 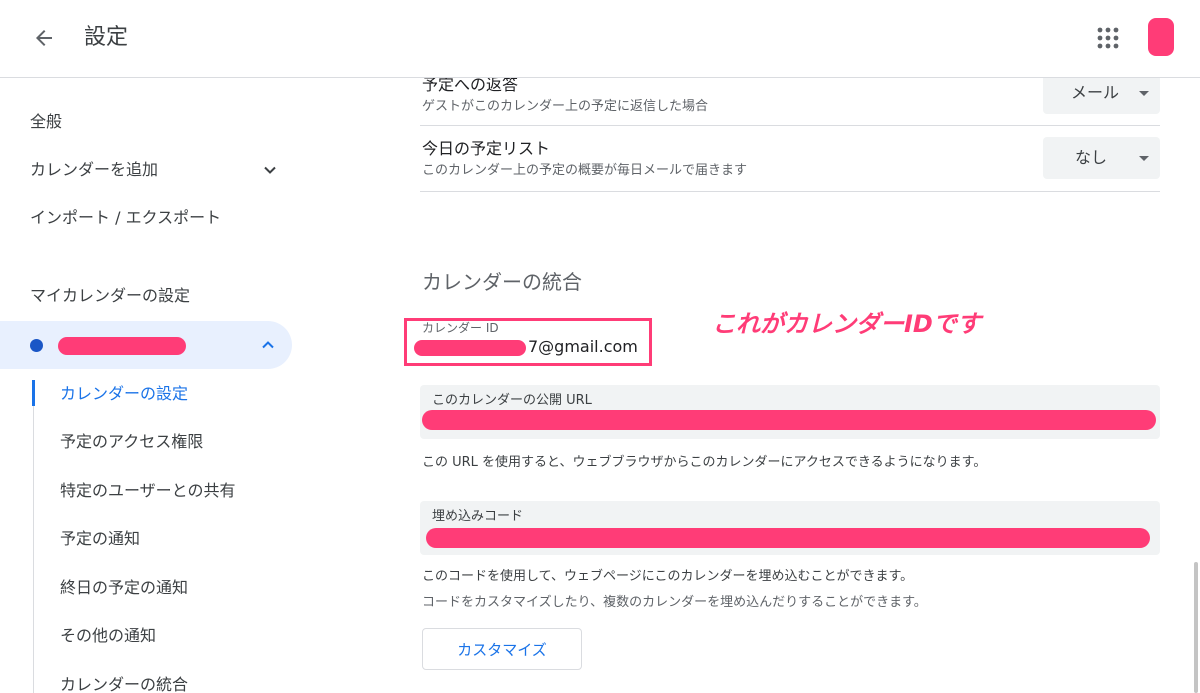 What do you see at coordinates (124, 683) in the screenshot?
I see `sidebar-subitem-integrate-calendar: カレンダーの統合` at bounding box center [124, 683].